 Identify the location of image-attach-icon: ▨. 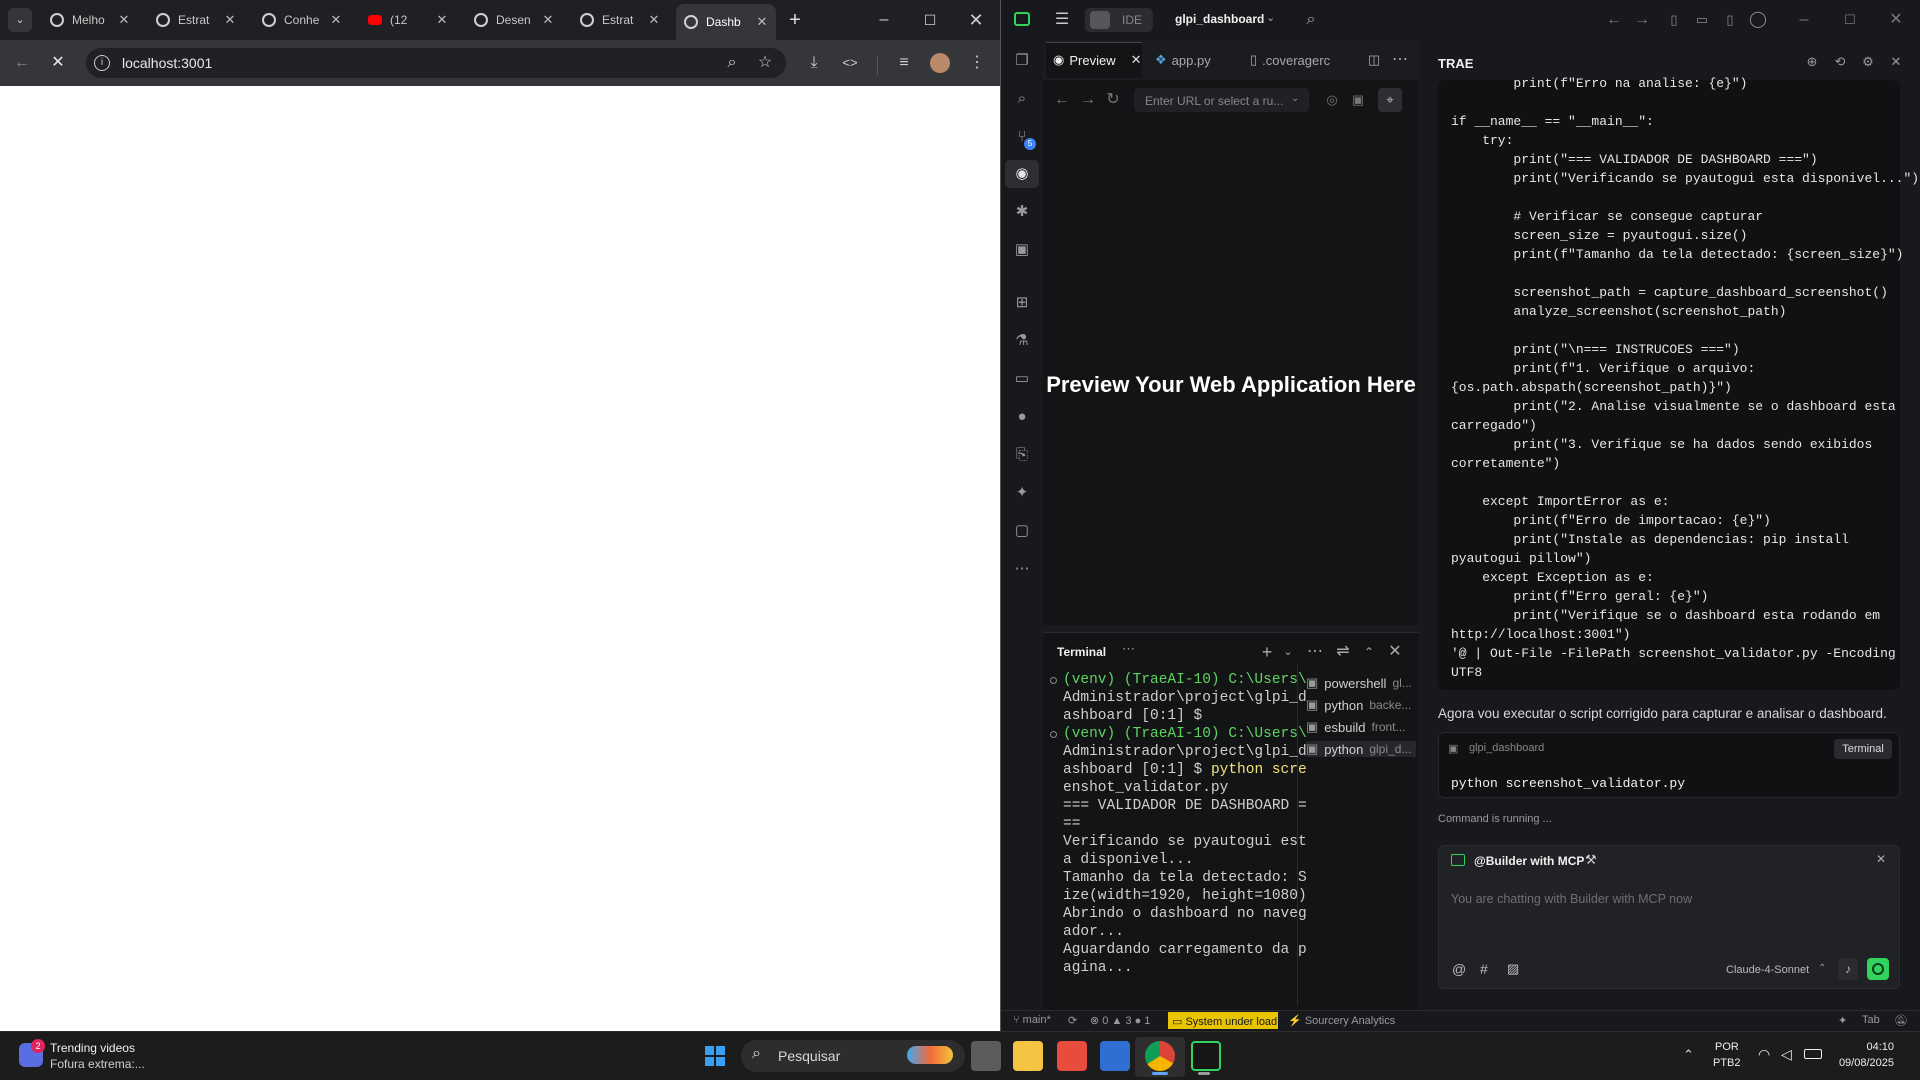
(1513, 969).